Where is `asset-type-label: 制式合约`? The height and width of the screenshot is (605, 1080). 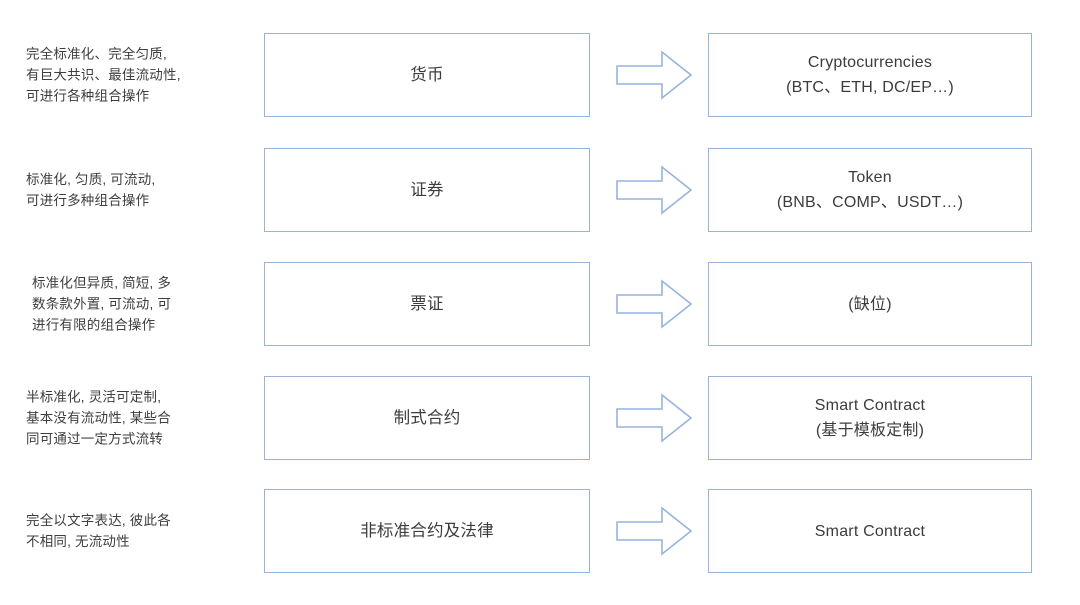
asset-type-label: 制式合约 is located at coordinates (427, 418).